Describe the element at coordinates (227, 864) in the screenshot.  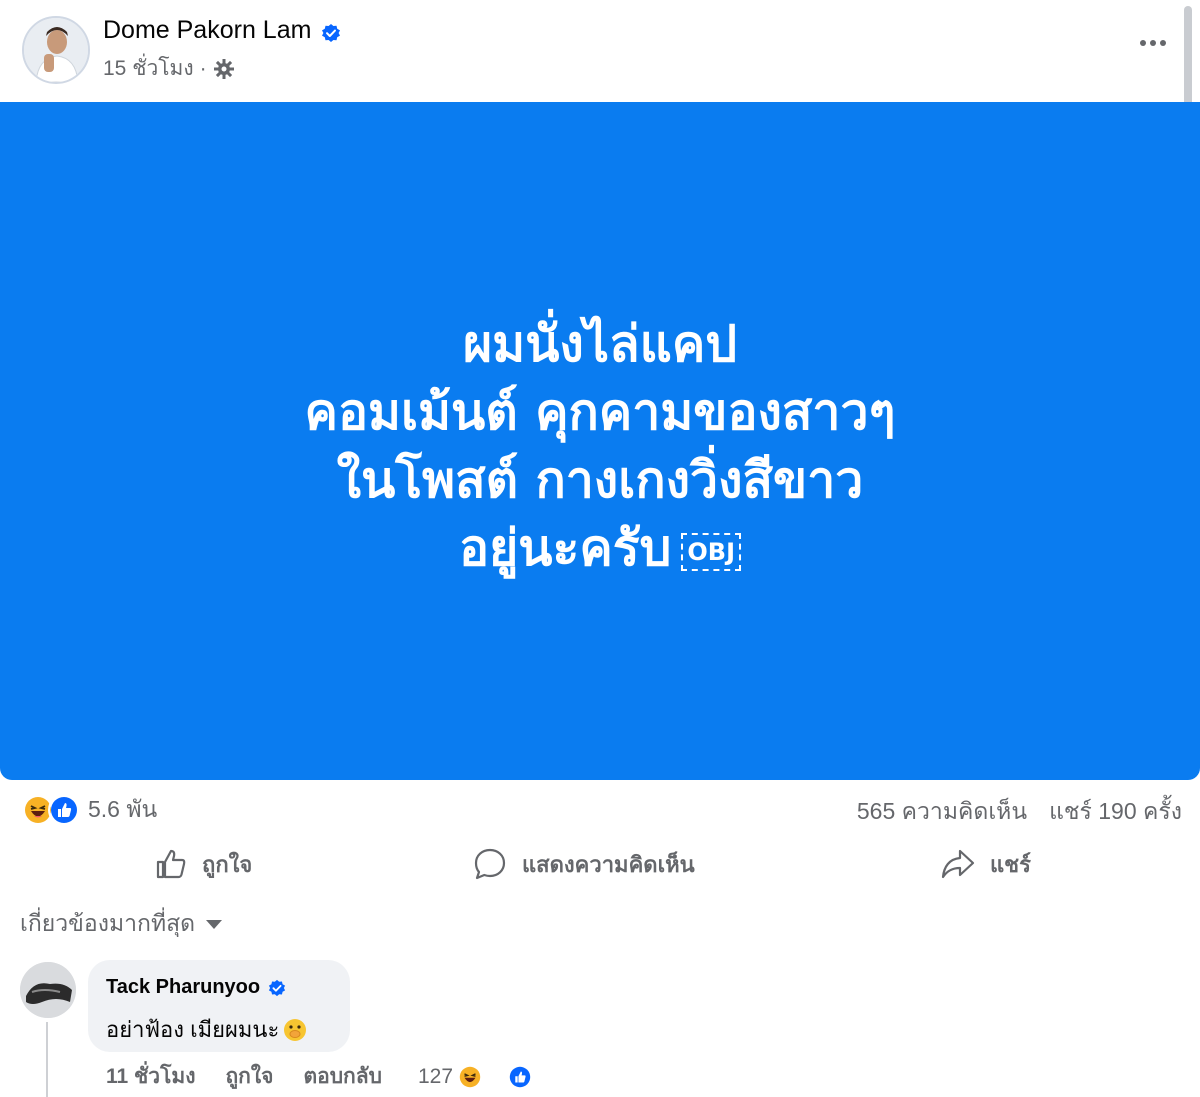
I see `like-label: ถูกใจ` at that location.